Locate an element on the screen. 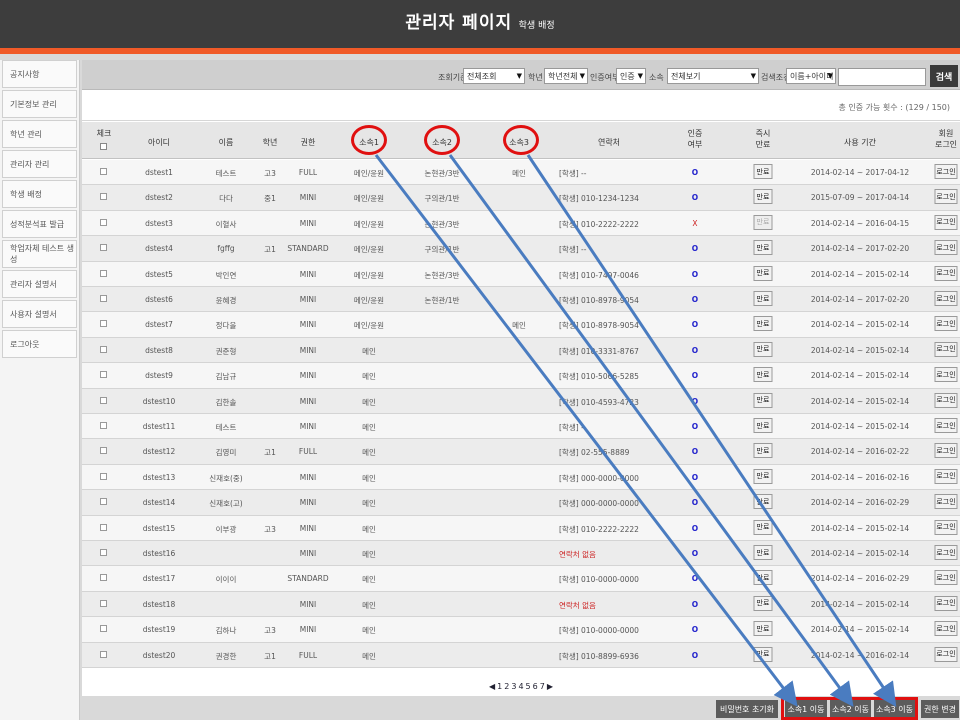 The width and height of the screenshot is (960, 720). next-page-icon: ▶ is located at coordinates (550, 686).